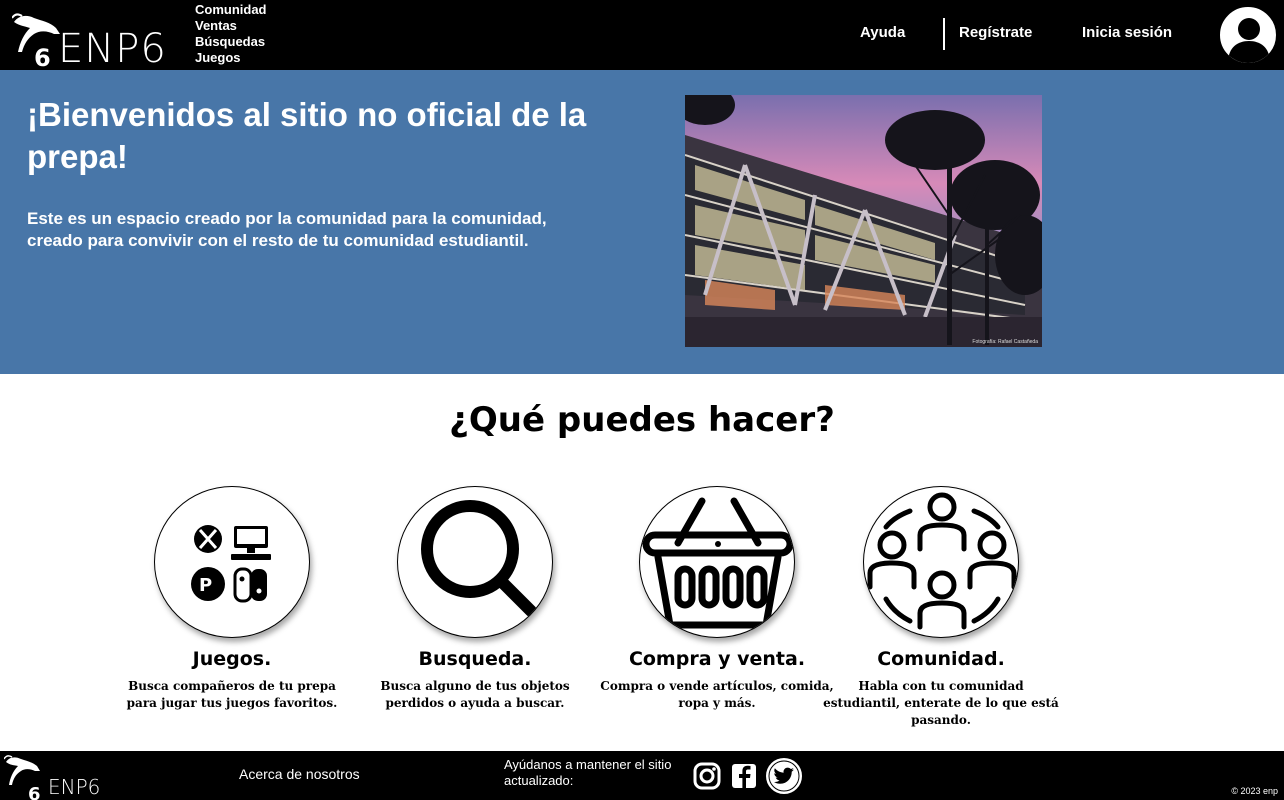 The image size is (1284, 800). What do you see at coordinates (1127, 32) in the screenshot?
I see `login-link: Inicia sesión` at bounding box center [1127, 32].